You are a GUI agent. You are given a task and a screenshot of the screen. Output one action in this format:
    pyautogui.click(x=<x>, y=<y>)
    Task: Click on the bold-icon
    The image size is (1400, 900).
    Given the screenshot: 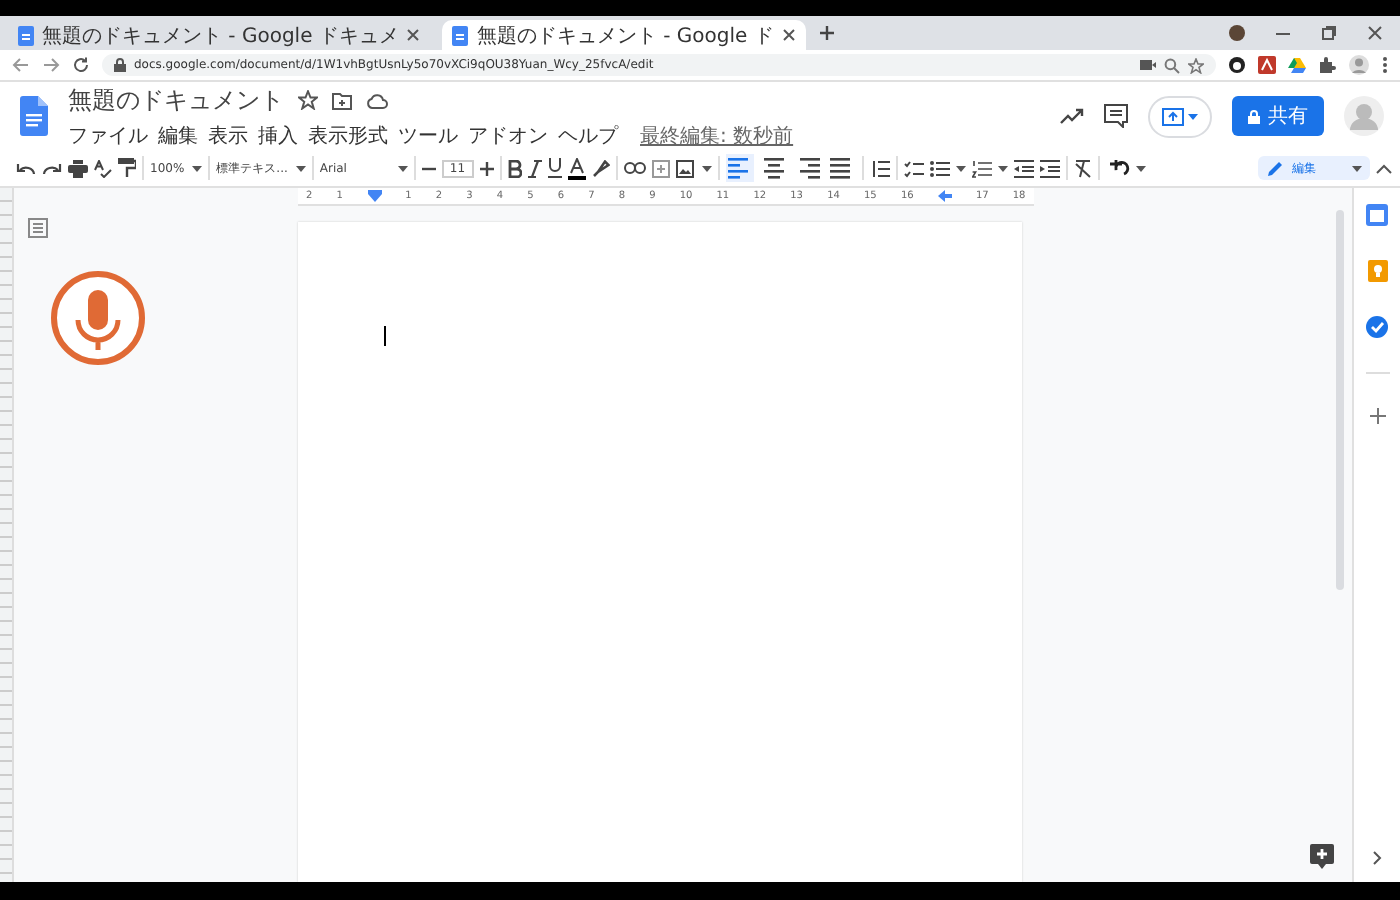 What is the action you would take?
    pyautogui.click(x=514, y=168)
    